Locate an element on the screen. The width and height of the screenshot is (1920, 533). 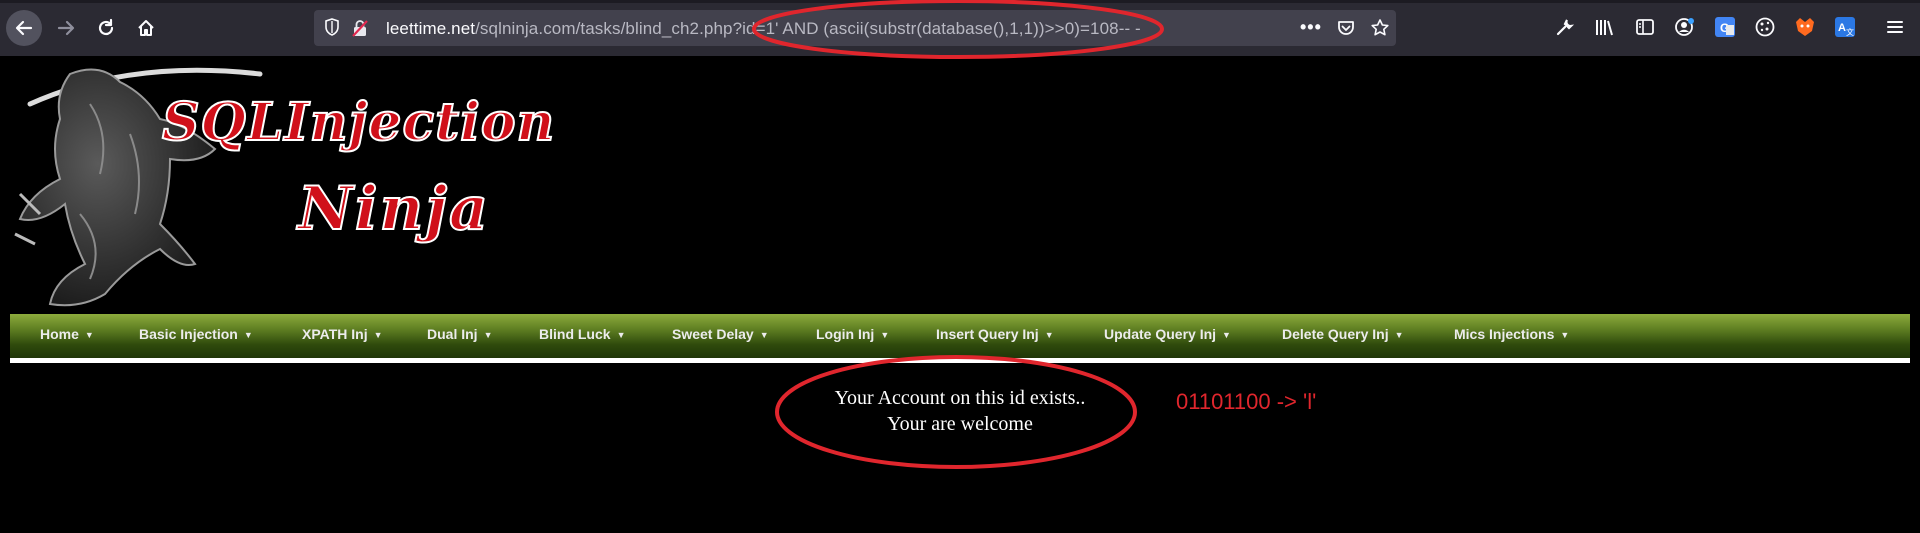
cookie-icon is located at coordinates (1765, 27).